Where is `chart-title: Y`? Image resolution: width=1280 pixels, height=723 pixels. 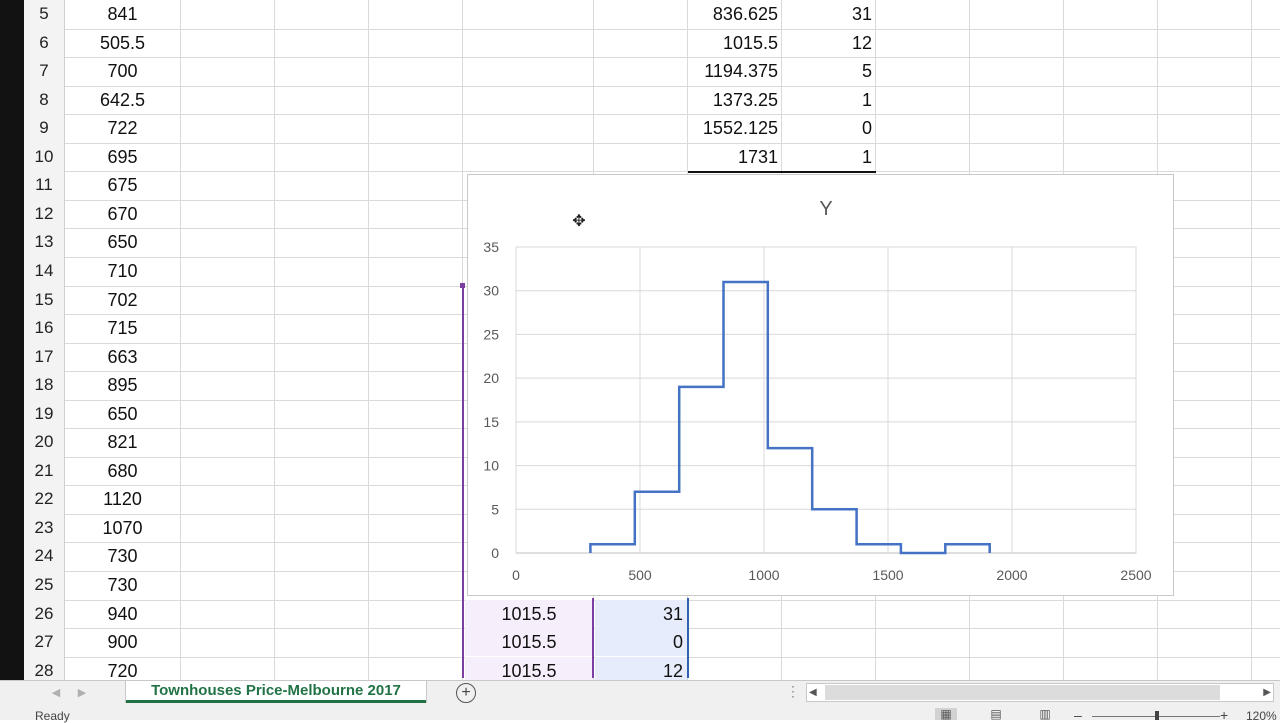 chart-title: Y is located at coordinates (825, 209).